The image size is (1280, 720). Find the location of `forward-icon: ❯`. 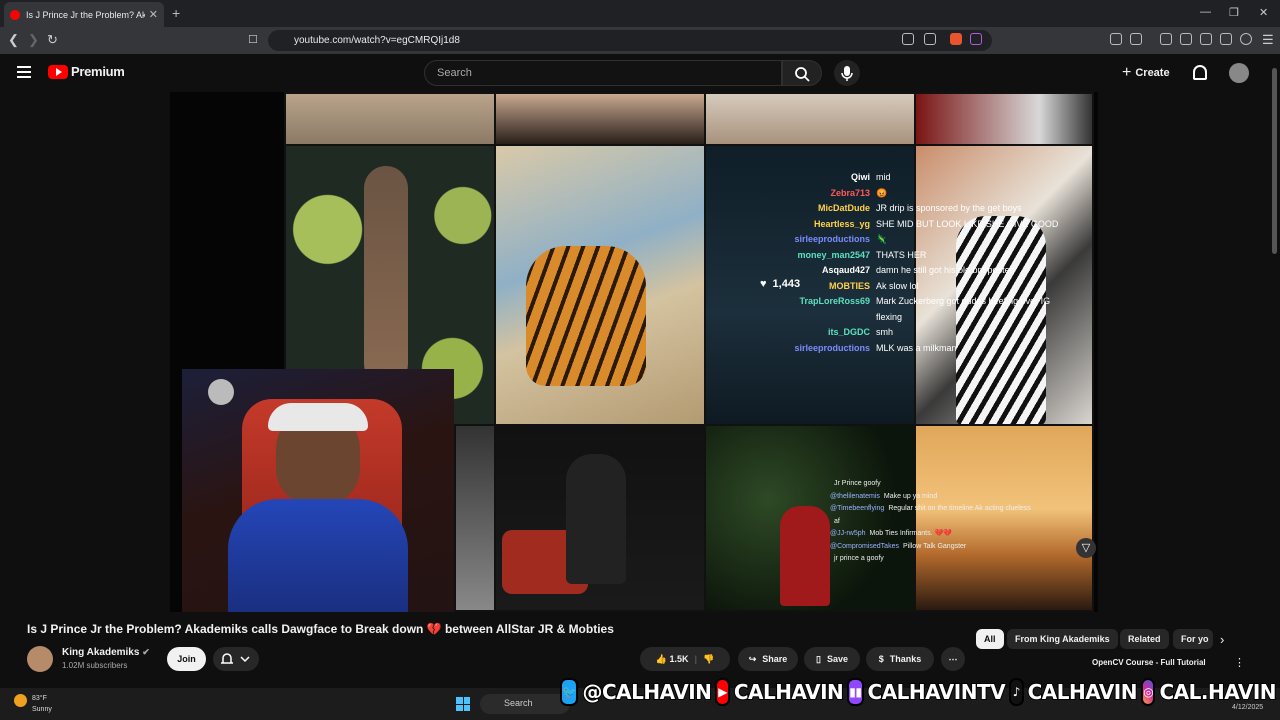

forward-icon: ❯ is located at coordinates (33, 40).